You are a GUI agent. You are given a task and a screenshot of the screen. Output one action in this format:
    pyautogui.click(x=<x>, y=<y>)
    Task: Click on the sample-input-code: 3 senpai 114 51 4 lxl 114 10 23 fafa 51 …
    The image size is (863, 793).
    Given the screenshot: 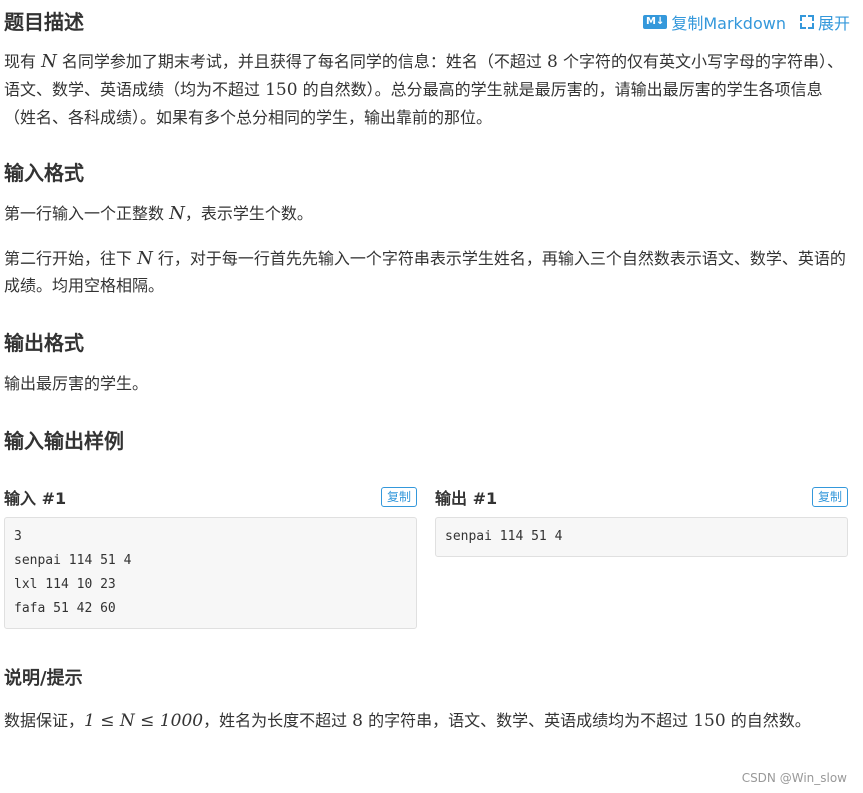 What is the action you would take?
    pyautogui.click(x=210, y=573)
    